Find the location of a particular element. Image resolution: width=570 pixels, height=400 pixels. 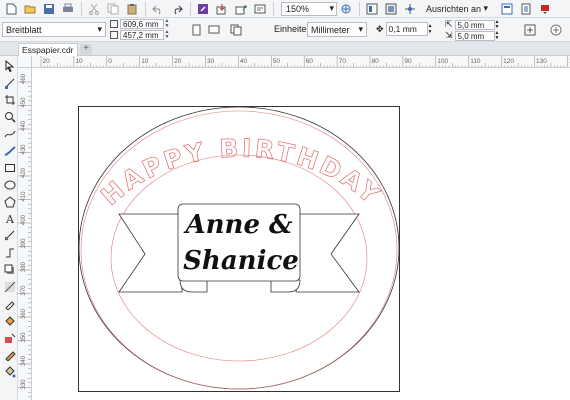

name-line-2: Shanice is located at coordinates (241, 261).